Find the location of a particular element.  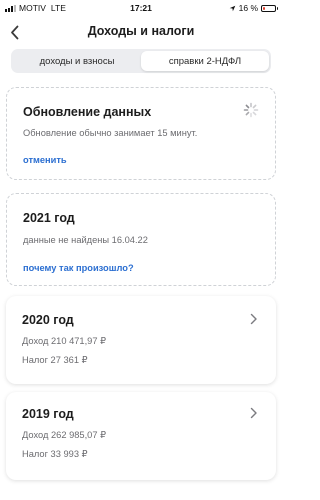

cancel-link: отменить is located at coordinates (45, 160).